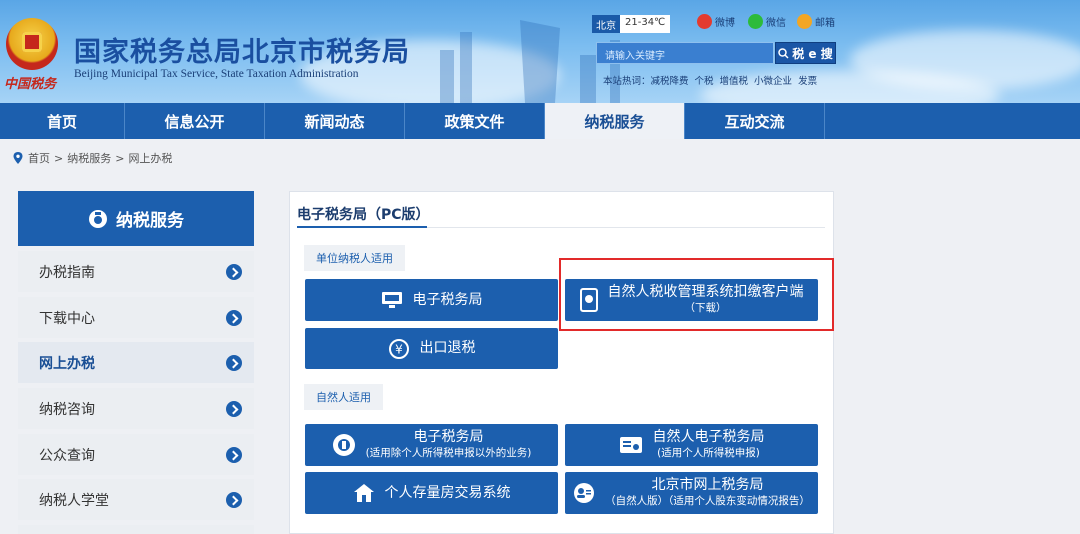  I want to click on natural-person-etax-button: 自然人电子税务局 (适用个人所得税申报), so click(691, 445).